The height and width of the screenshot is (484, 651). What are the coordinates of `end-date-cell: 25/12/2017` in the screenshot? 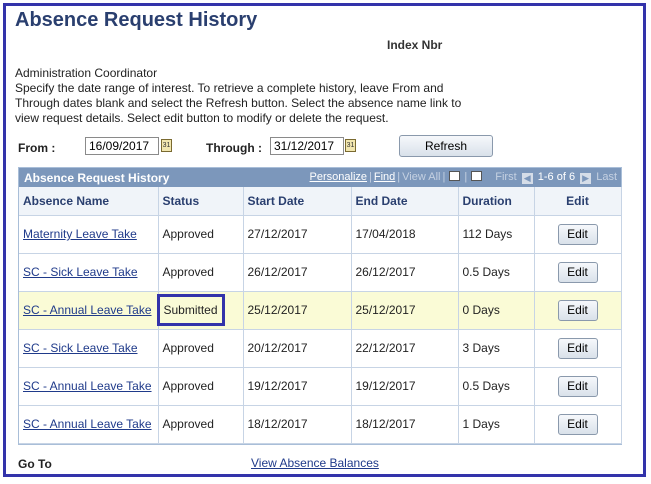 It's located at (405, 310).